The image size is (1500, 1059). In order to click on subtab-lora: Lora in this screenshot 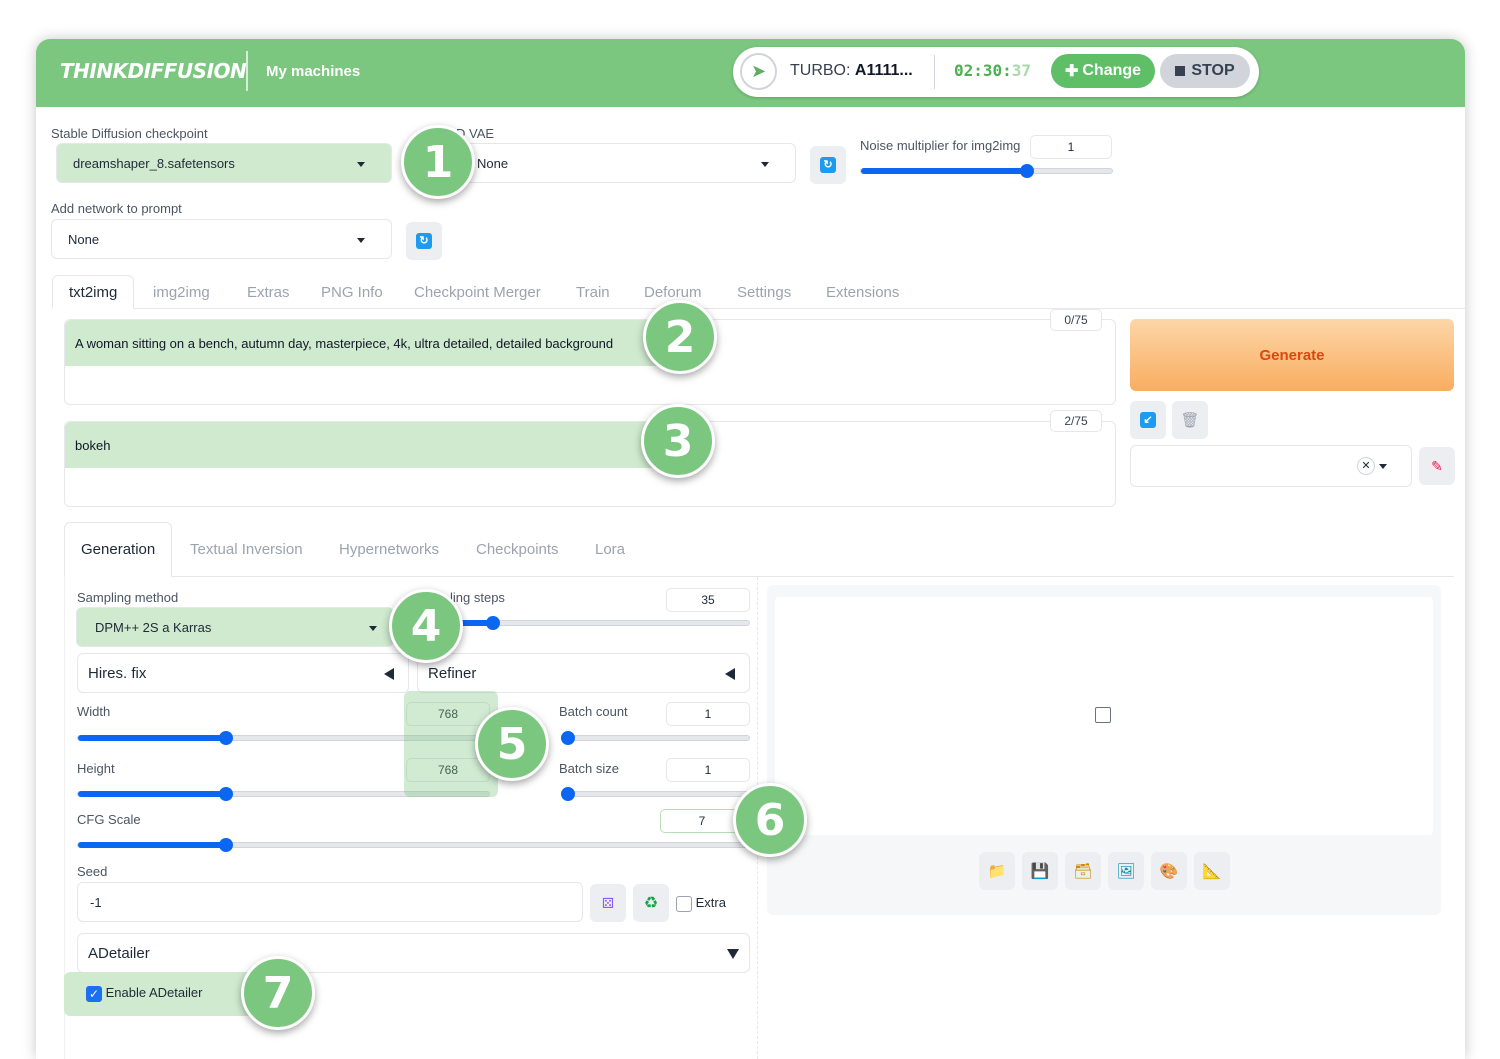, I will do `click(610, 549)`.